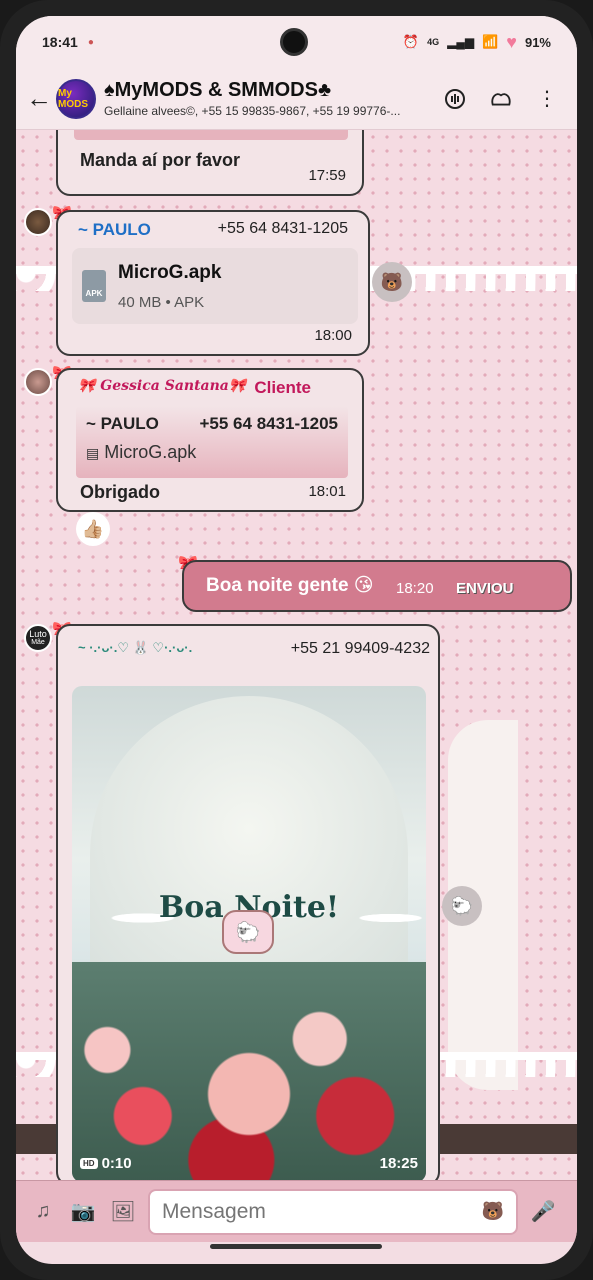  Describe the element at coordinates (537, 42) in the screenshot. I see `battery-level: 91%` at that location.